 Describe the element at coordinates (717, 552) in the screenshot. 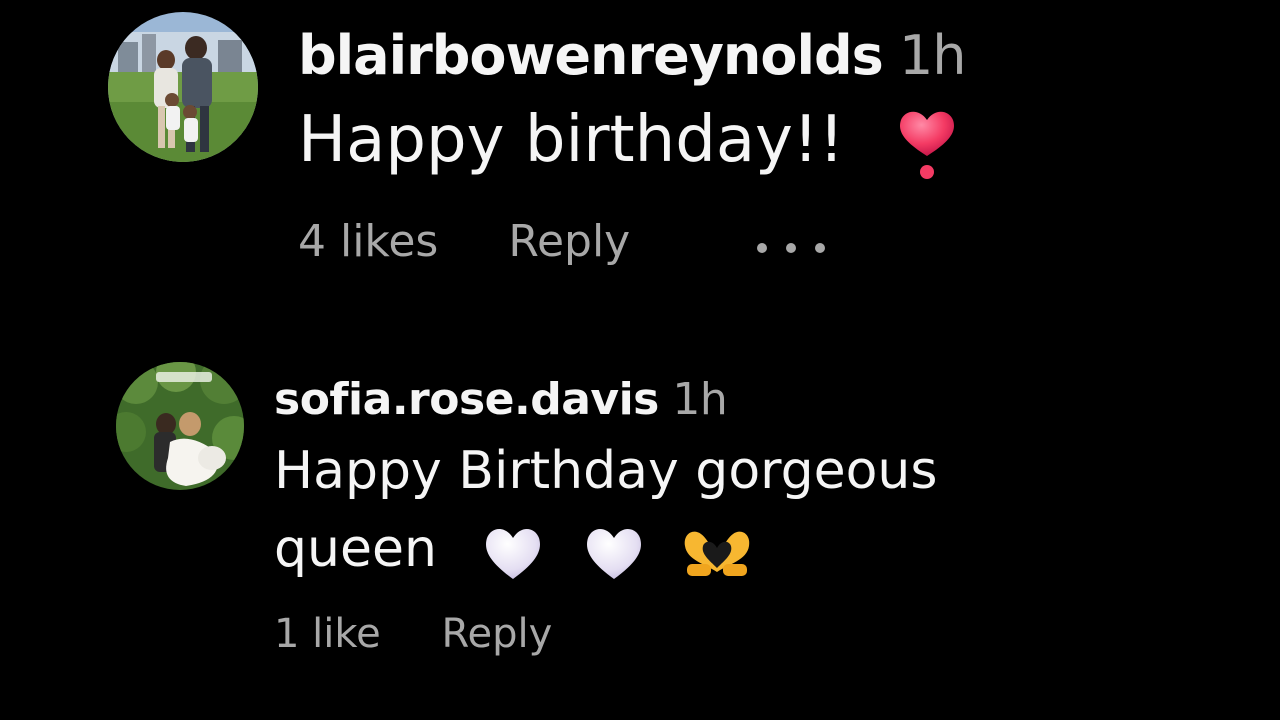

I see `heart-hands-emoji` at that location.